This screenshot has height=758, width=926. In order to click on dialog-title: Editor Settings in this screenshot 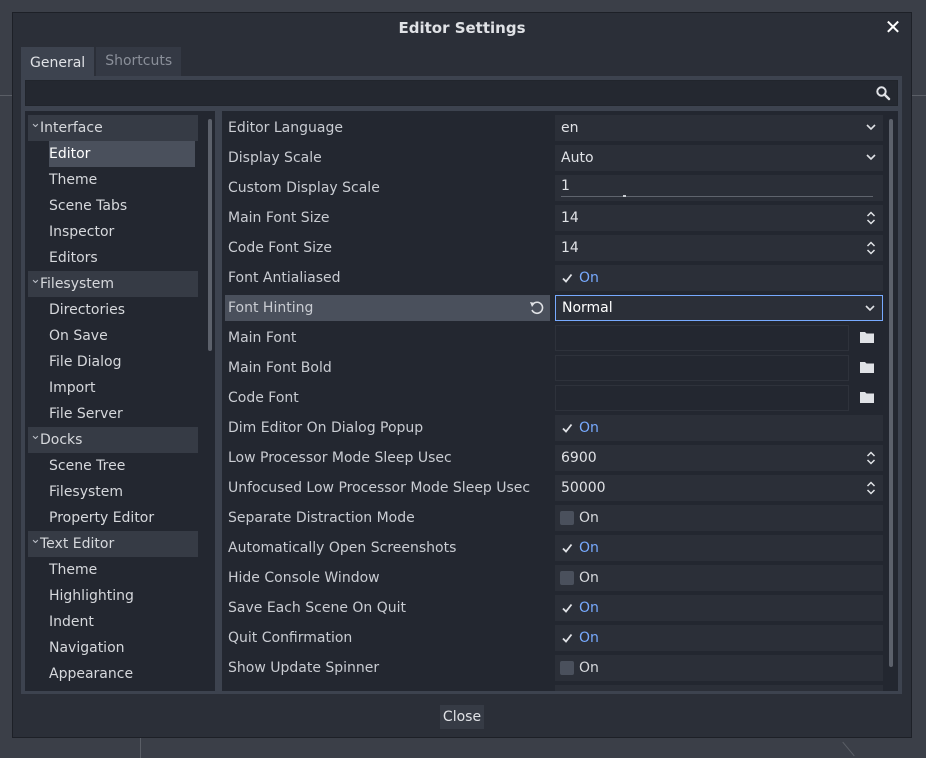, I will do `click(462, 28)`.